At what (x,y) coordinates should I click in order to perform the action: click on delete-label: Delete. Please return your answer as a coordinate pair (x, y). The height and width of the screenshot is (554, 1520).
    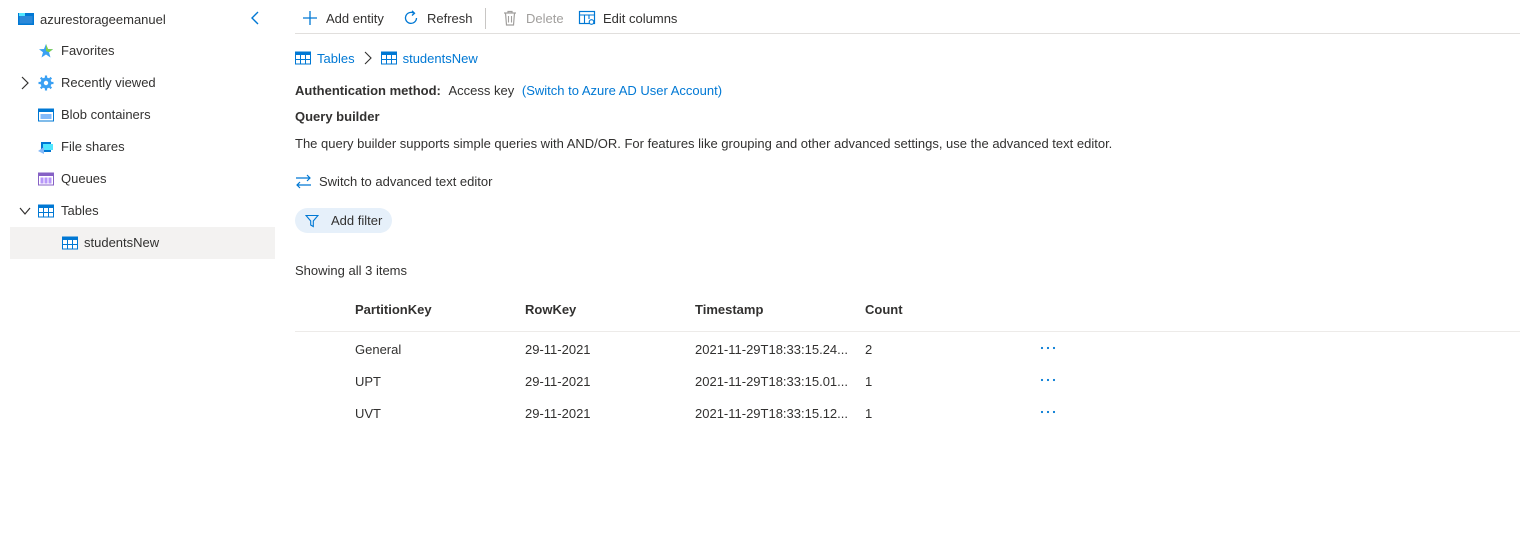
    Looking at the image, I should click on (545, 18).